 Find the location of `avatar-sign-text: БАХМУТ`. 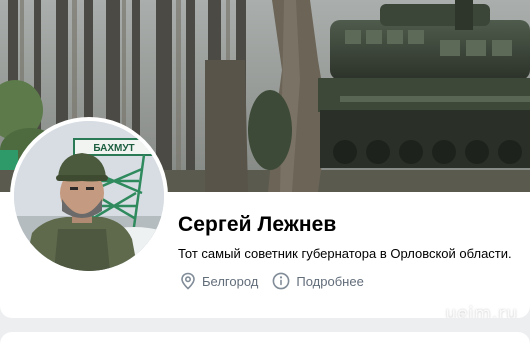

avatar-sign-text: БАХМУТ is located at coordinates (113, 148).